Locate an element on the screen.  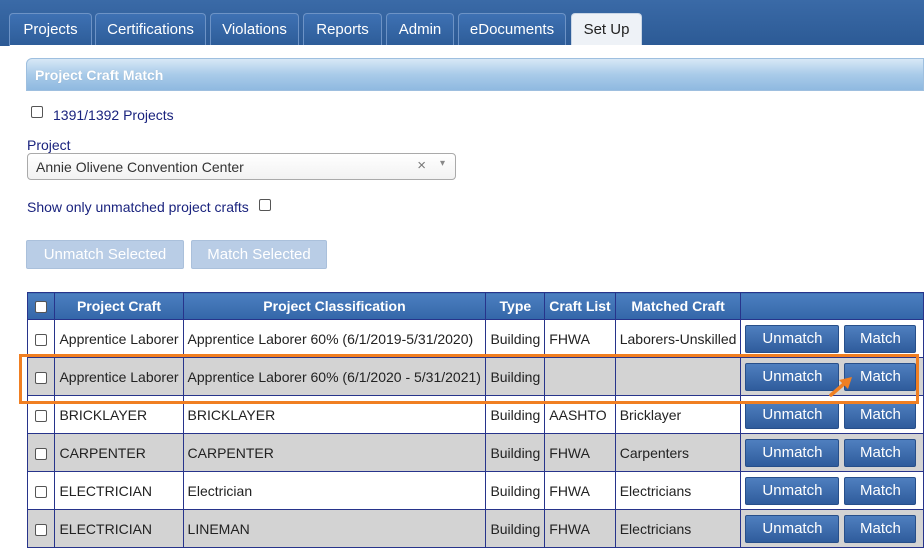
project-select-value: Annie Olivene Convention Center is located at coordinates (140, 167).